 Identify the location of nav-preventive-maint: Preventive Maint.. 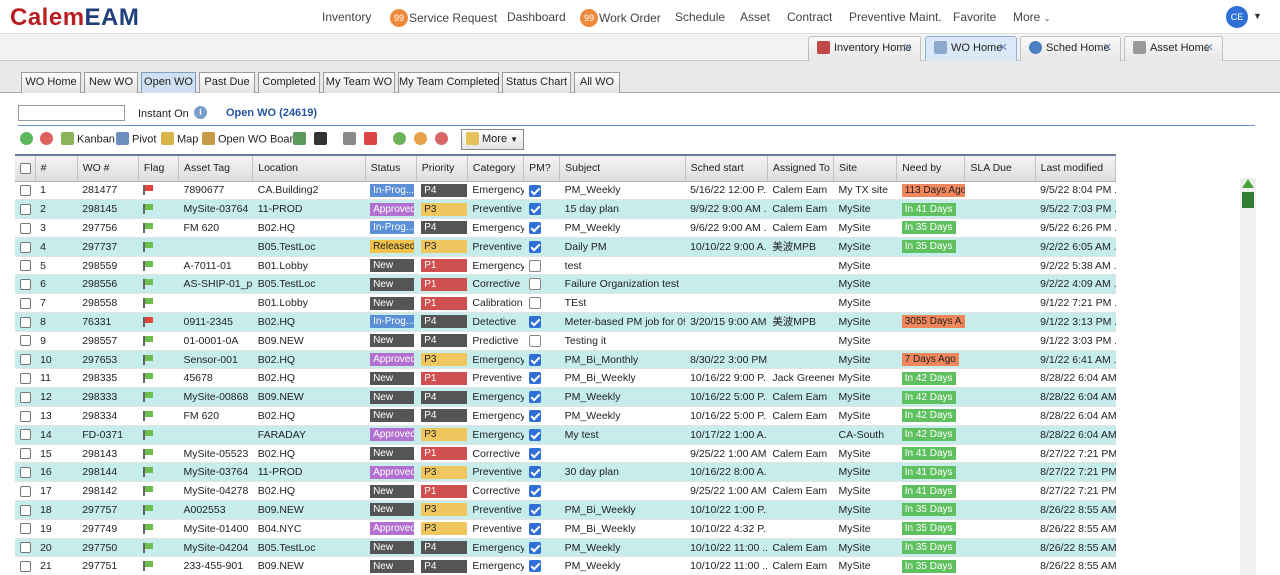
(895, 17).